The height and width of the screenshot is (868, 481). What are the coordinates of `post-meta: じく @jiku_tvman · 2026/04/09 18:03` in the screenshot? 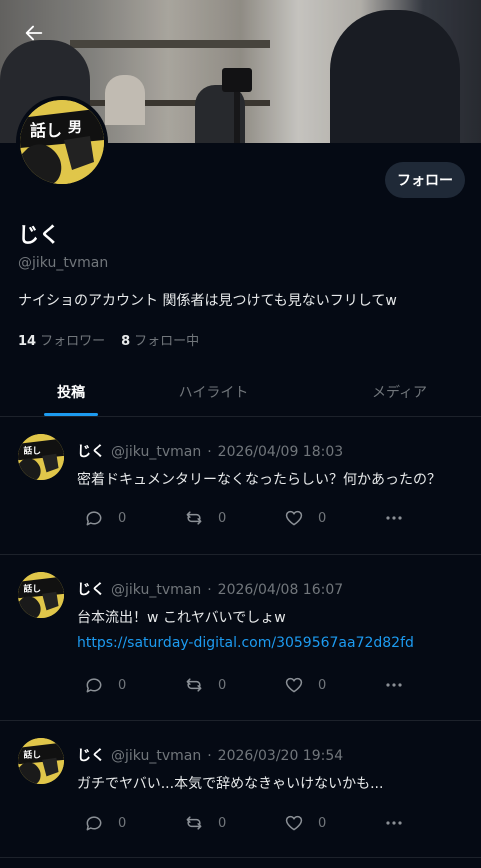 It's located at (210, 451).